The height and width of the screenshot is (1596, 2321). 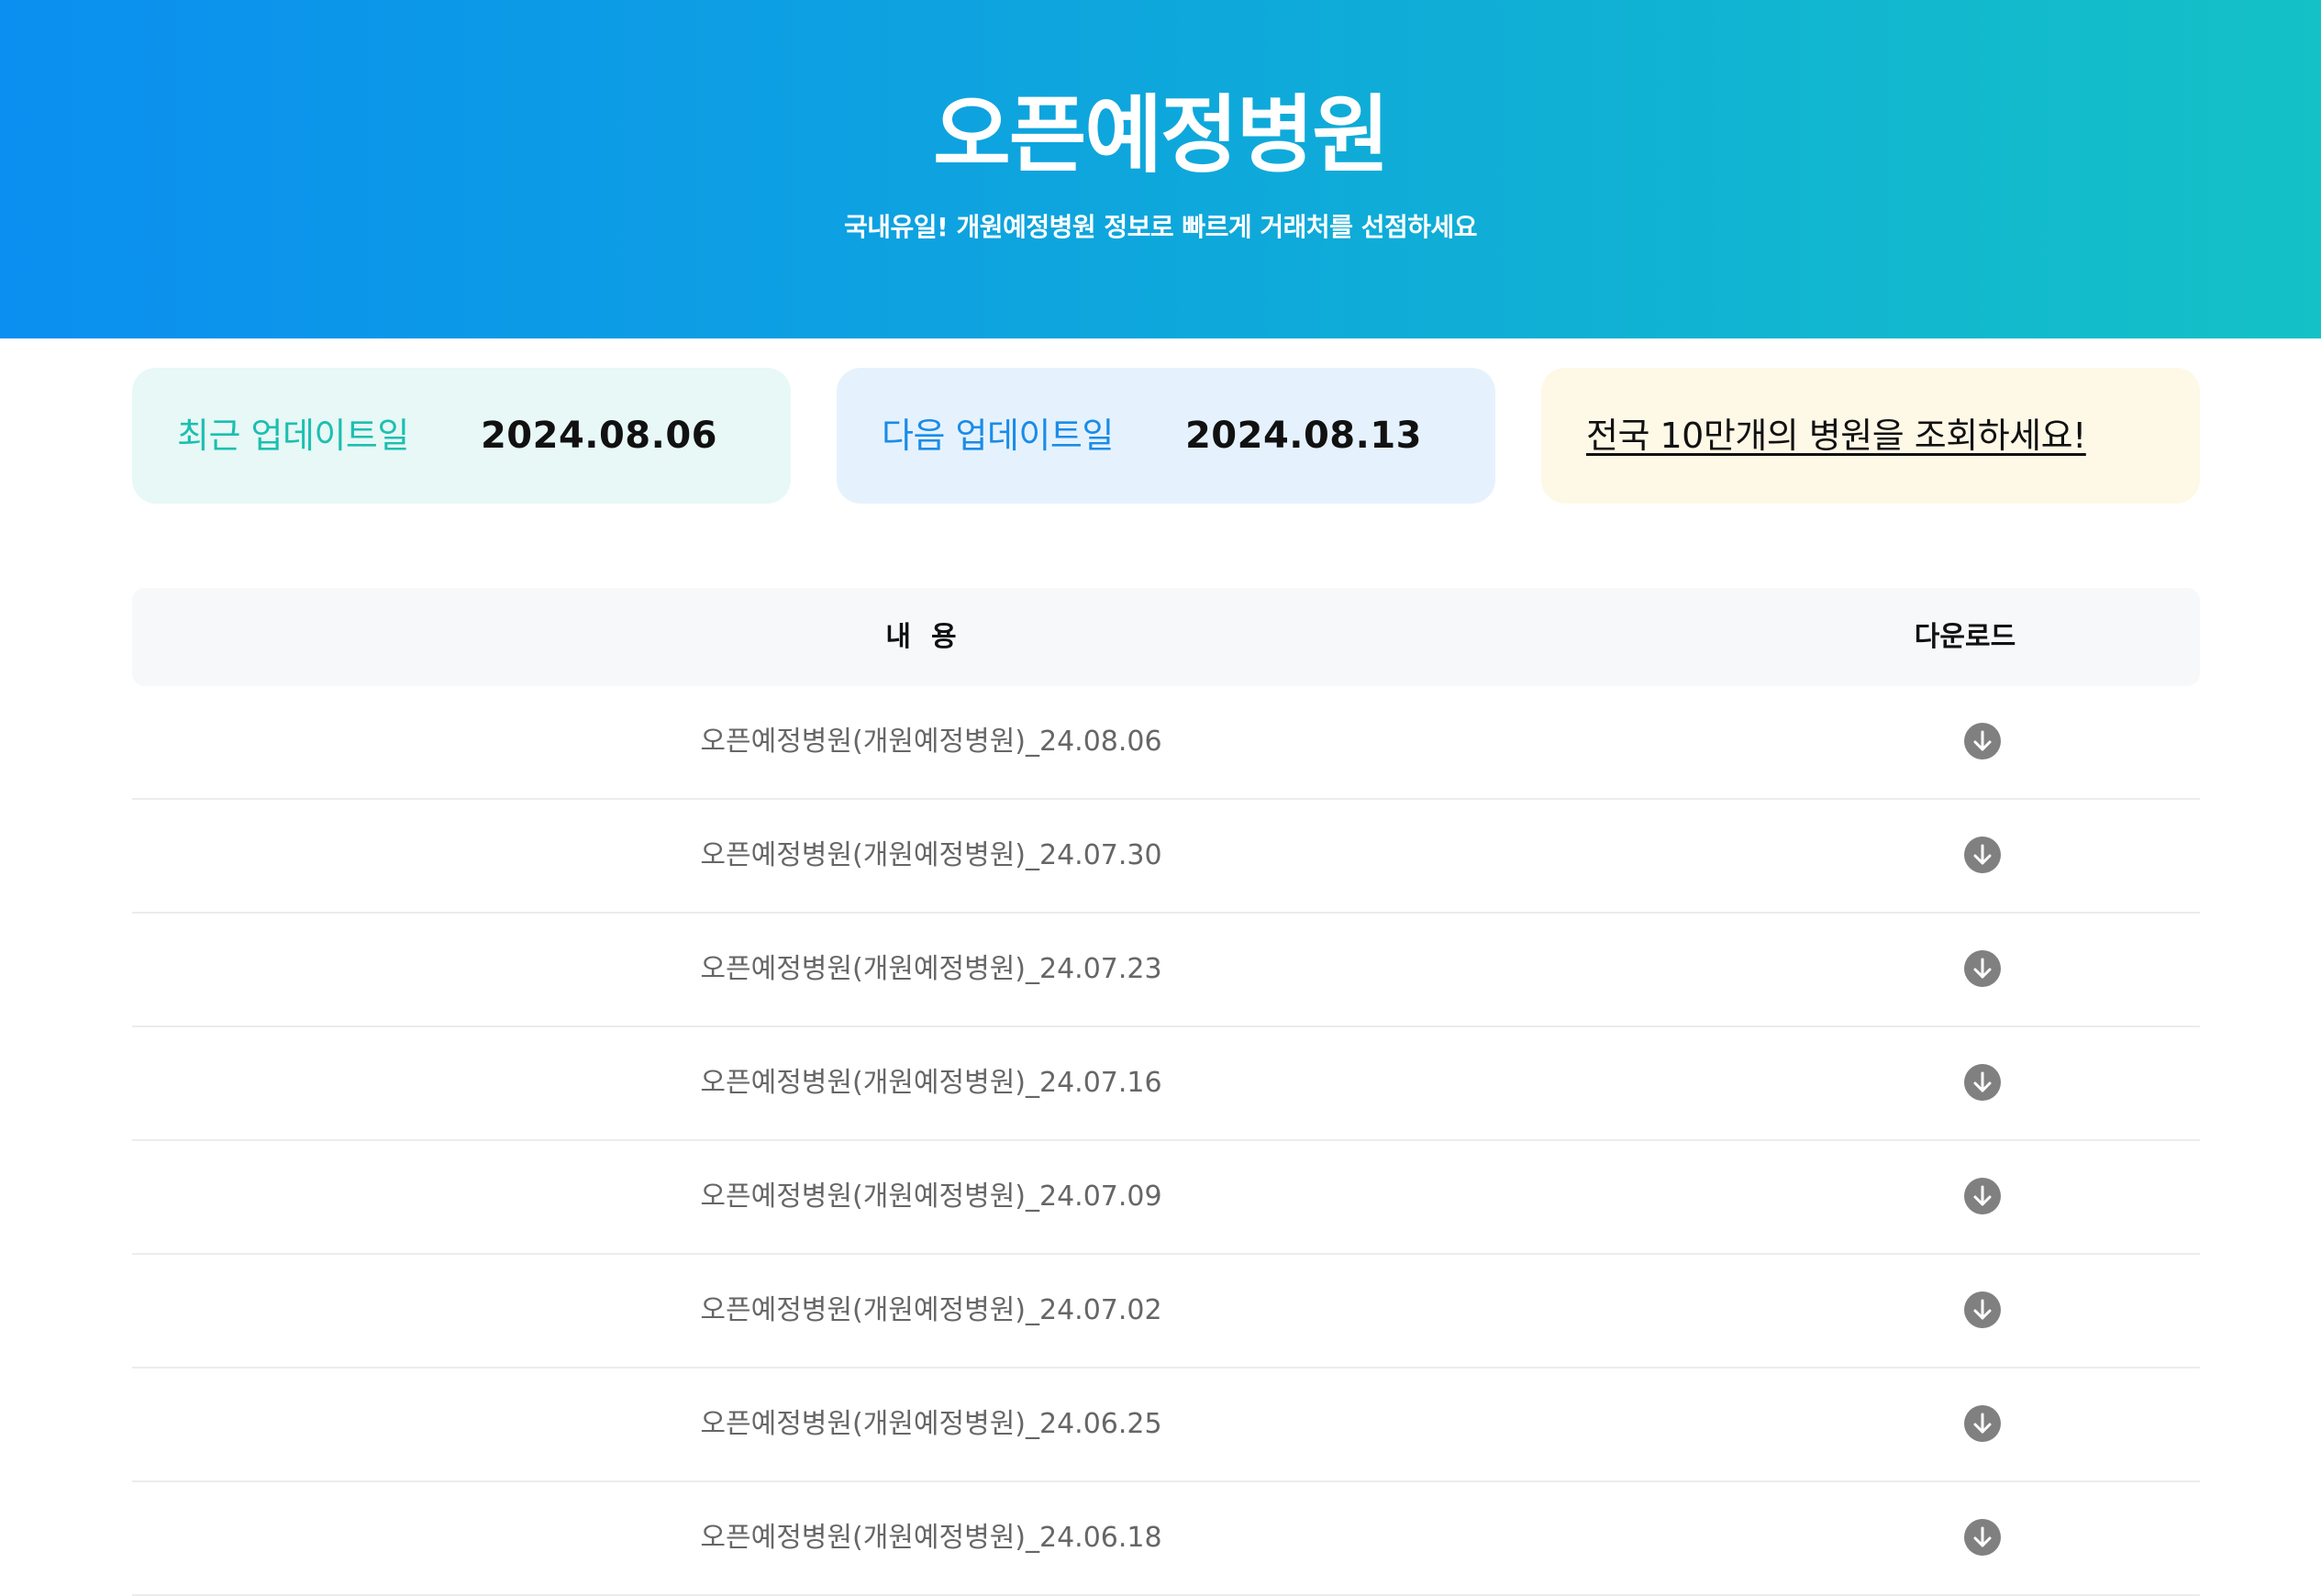 What do you see at coordinates (931, 637) in the screenshot?
I see `column-header-content: 내용` at bounding box center [931, 637].